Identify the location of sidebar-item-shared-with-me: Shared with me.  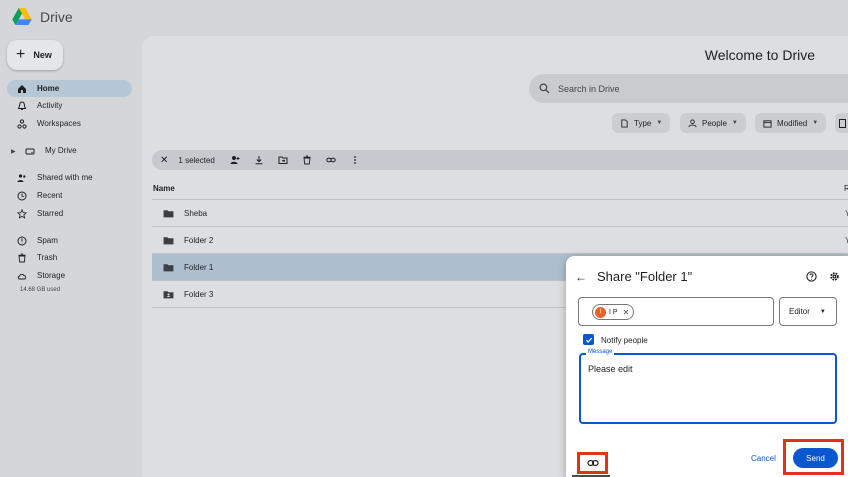
(69, 177).